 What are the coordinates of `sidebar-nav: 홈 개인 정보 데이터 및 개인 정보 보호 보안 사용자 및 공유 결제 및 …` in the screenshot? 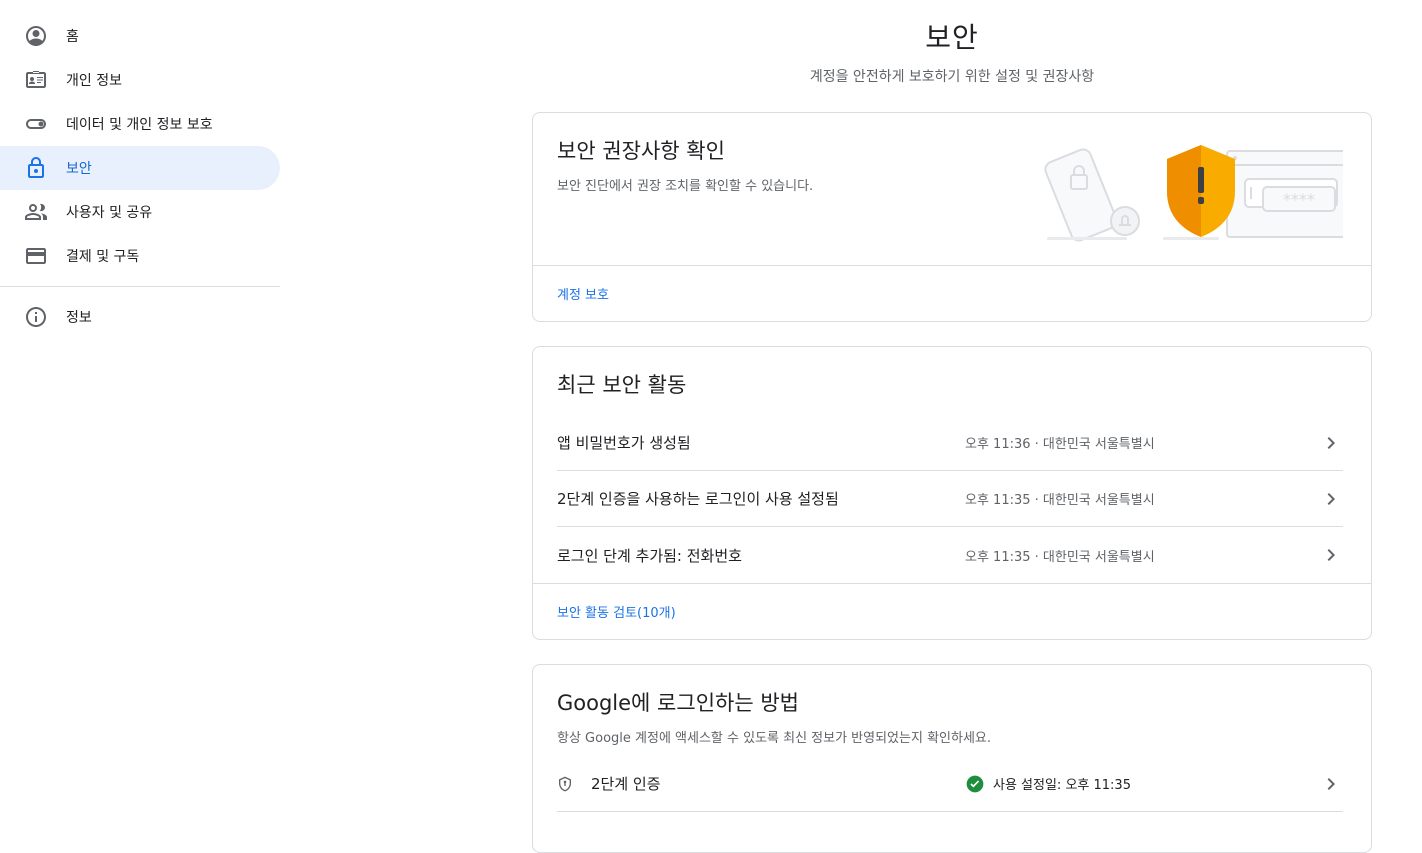 It's located at (140, 176).